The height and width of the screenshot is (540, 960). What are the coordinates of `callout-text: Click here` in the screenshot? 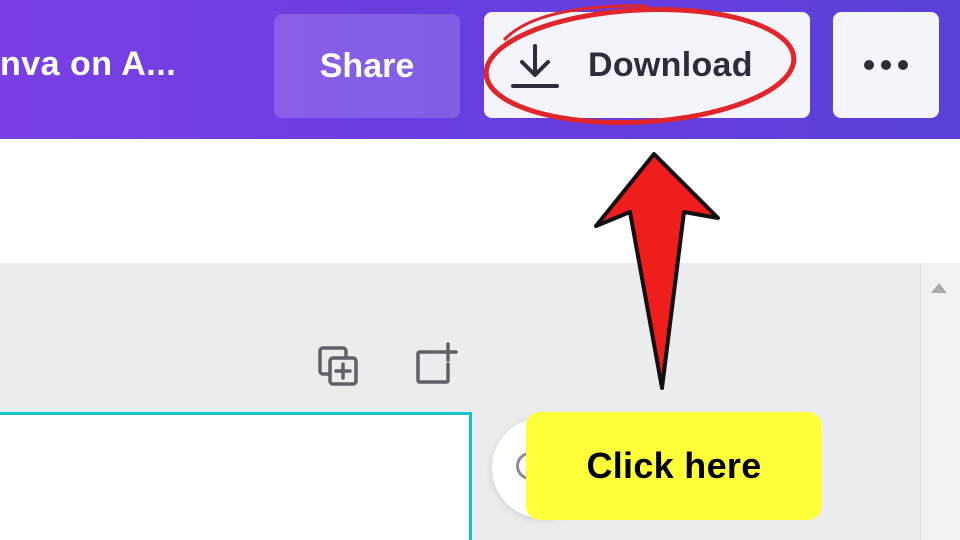 It's located at (674, 465).